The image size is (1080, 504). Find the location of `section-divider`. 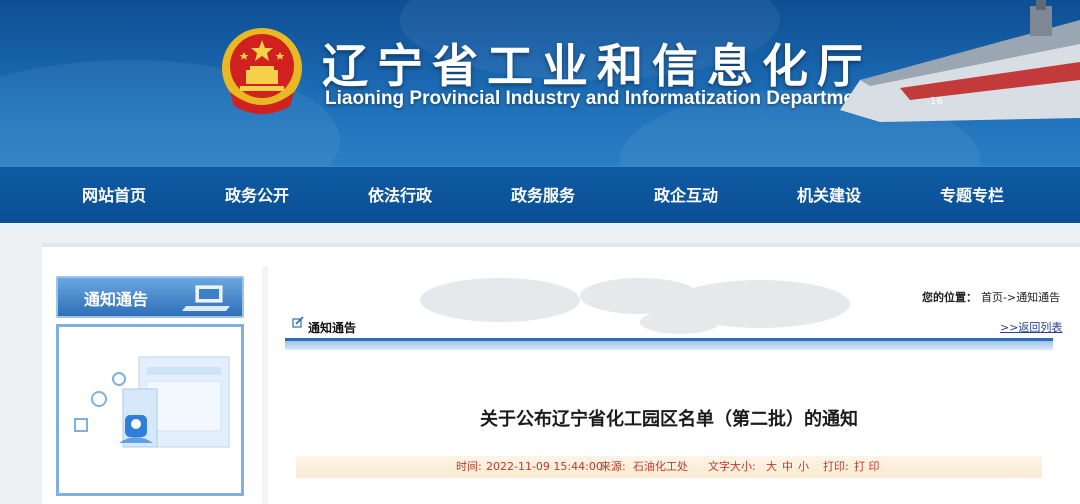

section-divider is located at coordinates (669, 344).